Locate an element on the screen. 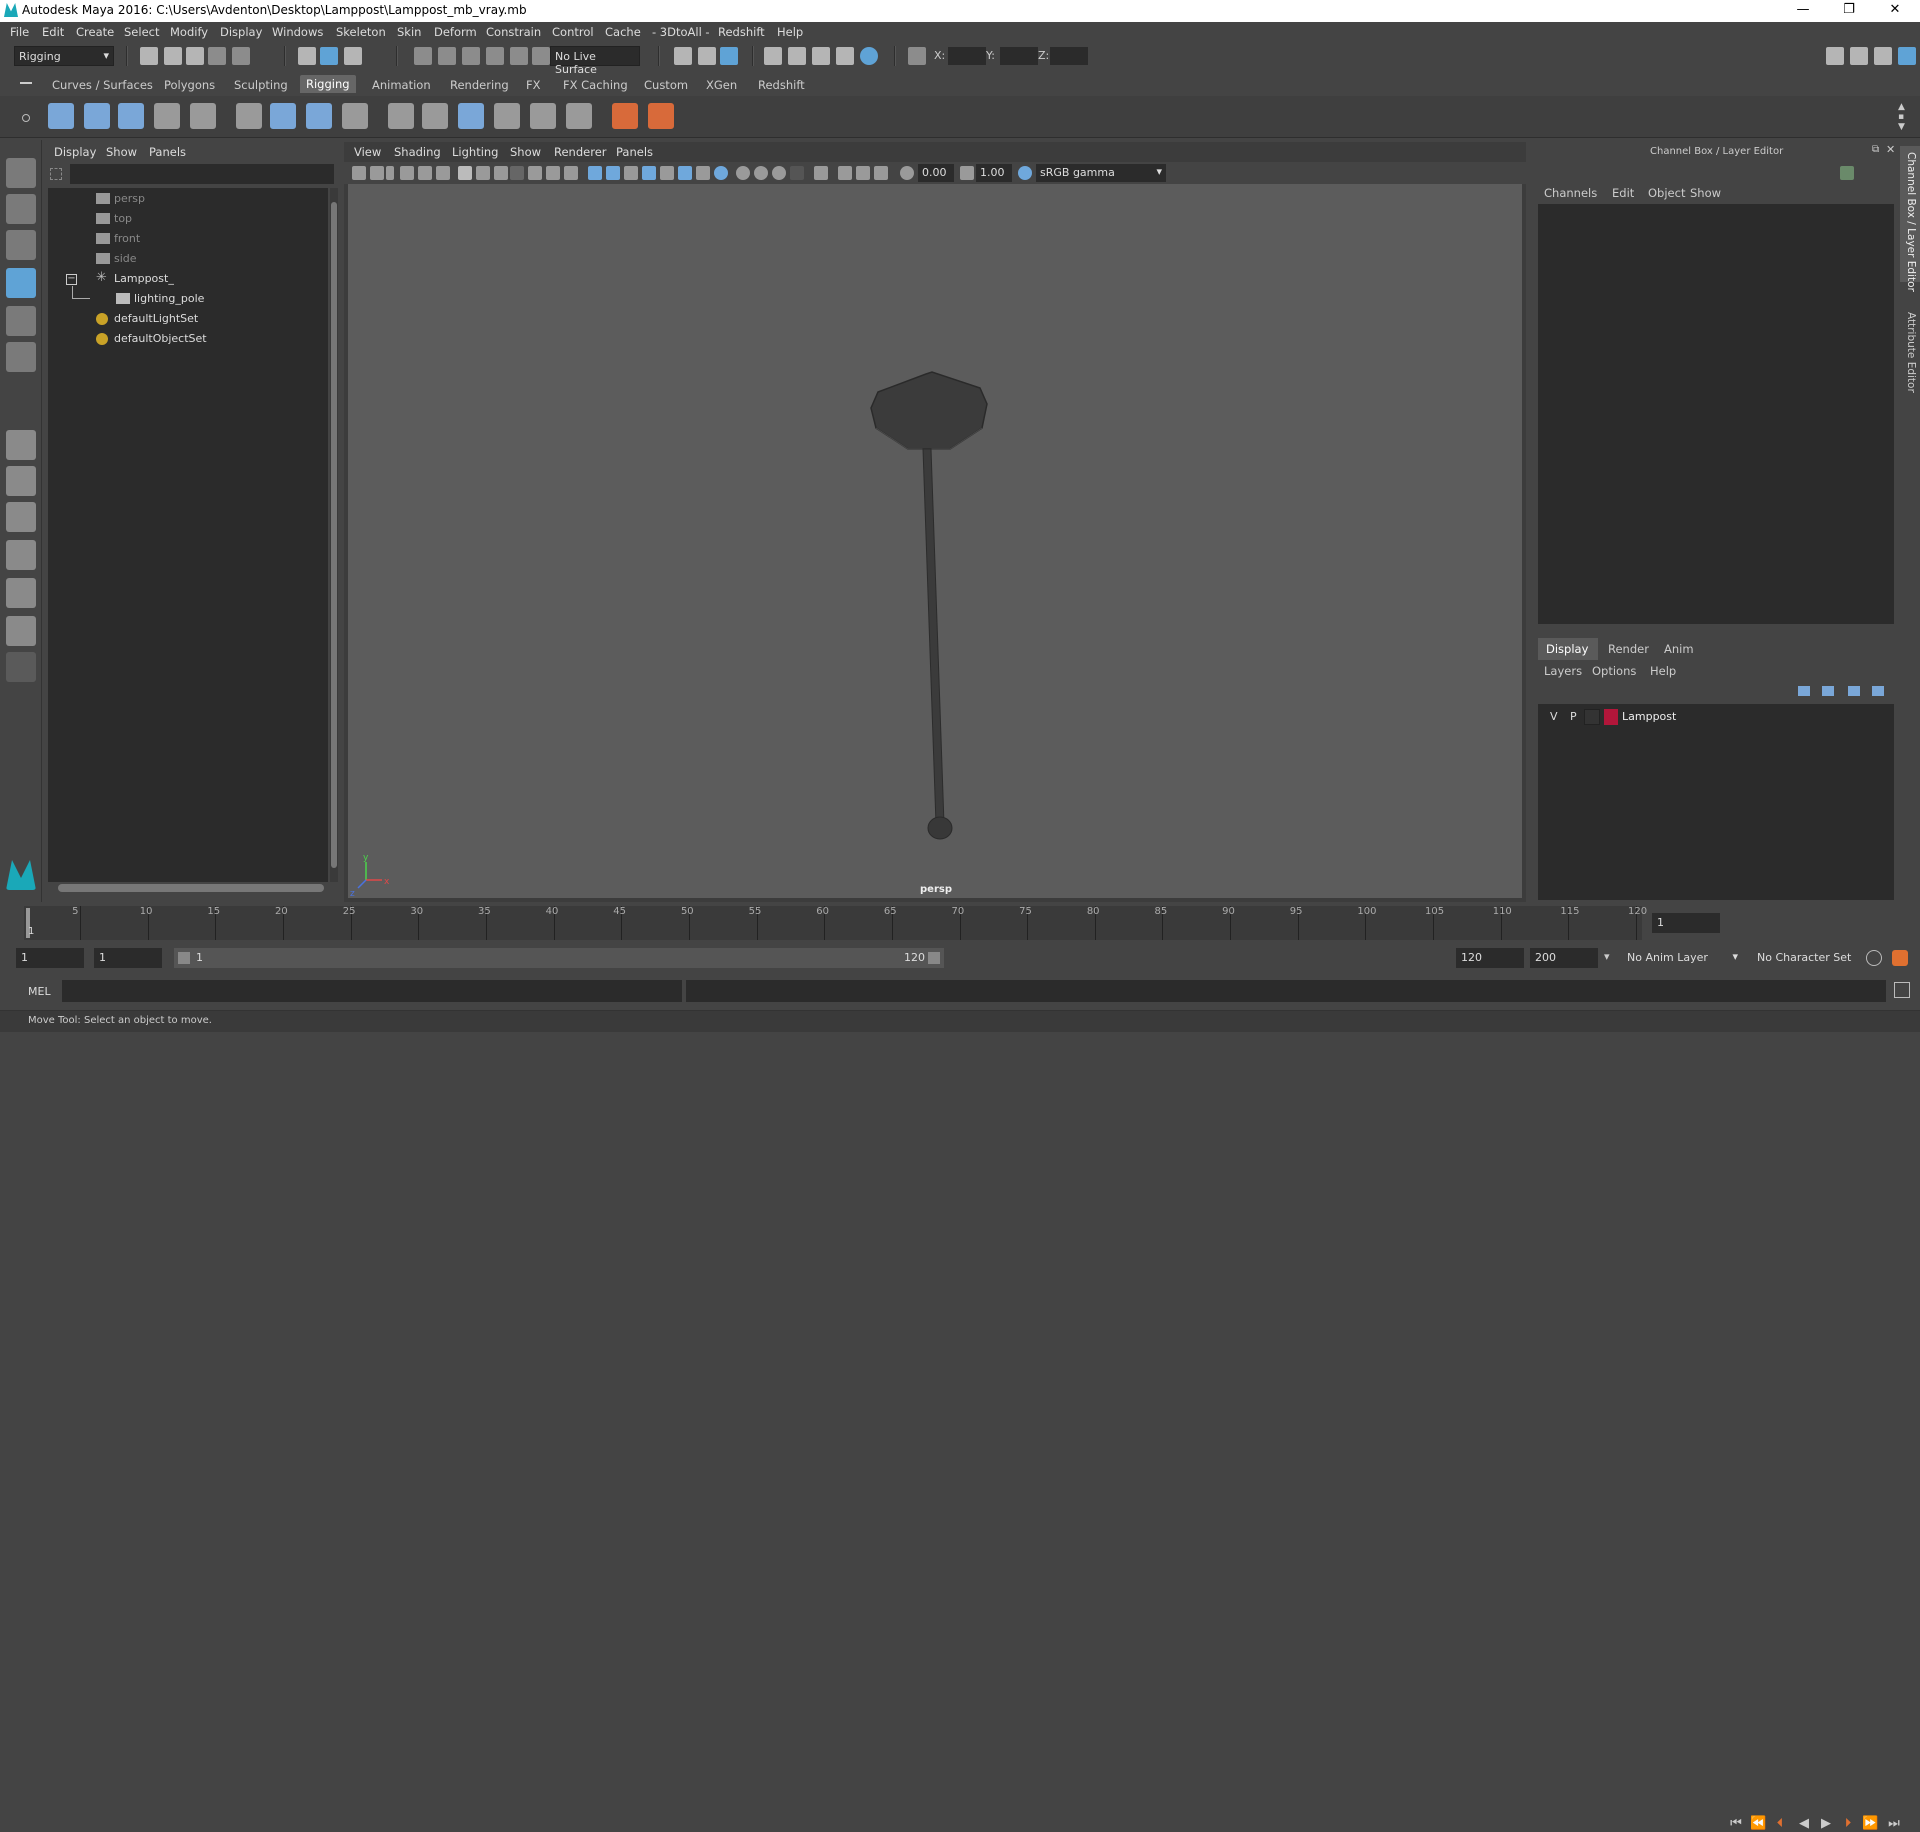 Image resolution: width=1920 pixels, height=1832 pixels. xray-icon is located at coordinates (685, 173).